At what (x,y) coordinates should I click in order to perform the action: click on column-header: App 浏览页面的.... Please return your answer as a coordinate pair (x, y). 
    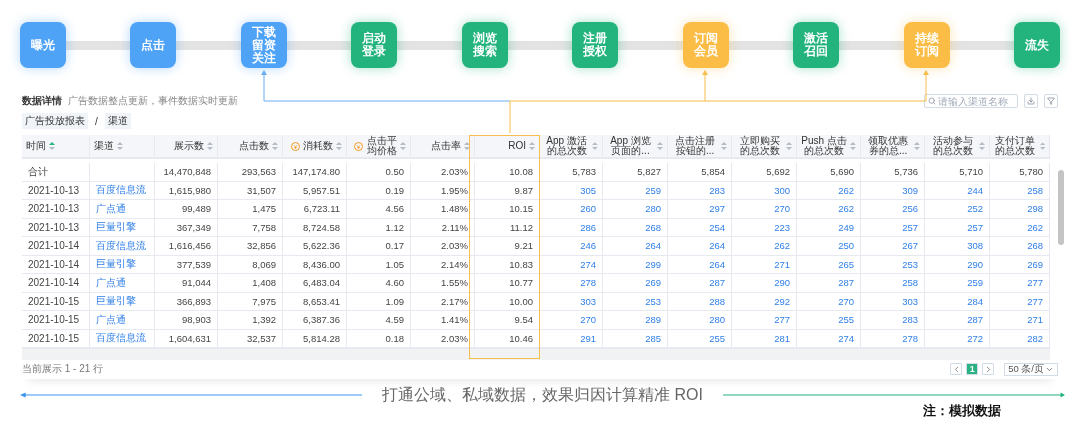
    Looking at the image, I should click on (635, 147).